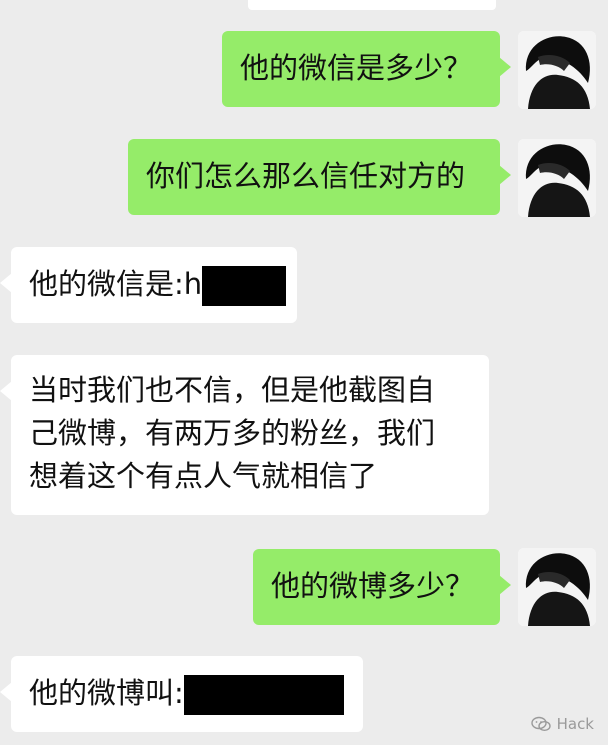 This screenshot has width=608, height=745. Describe the element at coordinates (575, 724) in the screenshot. I see `watermark-text: Hack` at that location.